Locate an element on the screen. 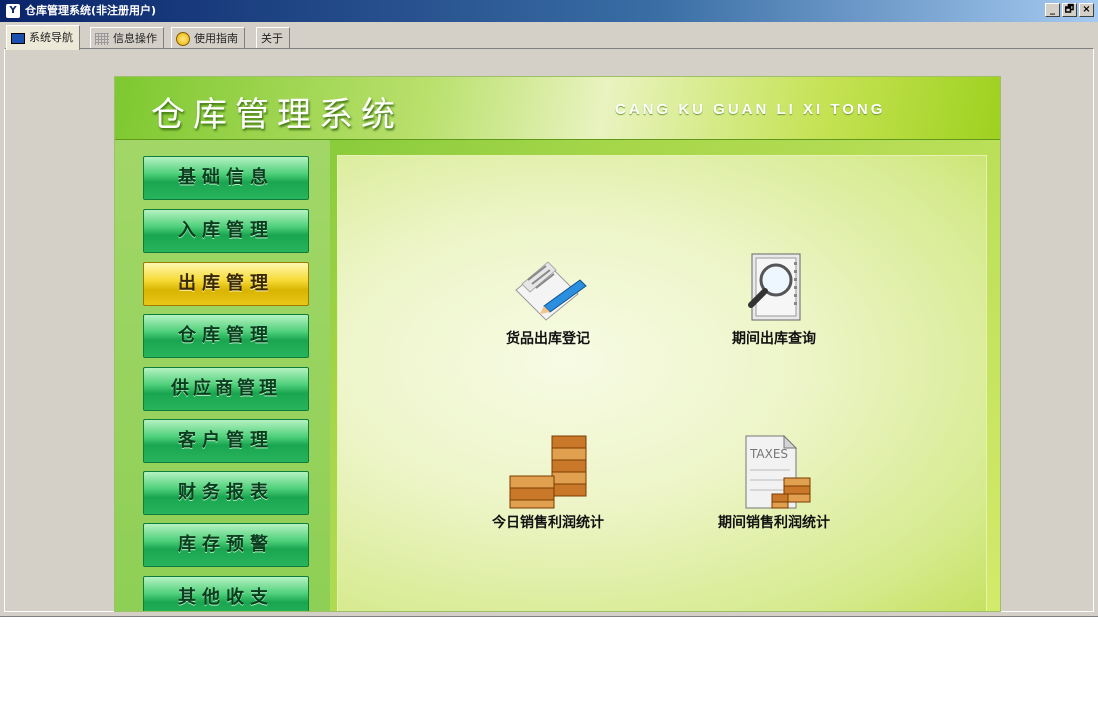  app-title: 仓库管理系统 is located at coordinates (277, 115).